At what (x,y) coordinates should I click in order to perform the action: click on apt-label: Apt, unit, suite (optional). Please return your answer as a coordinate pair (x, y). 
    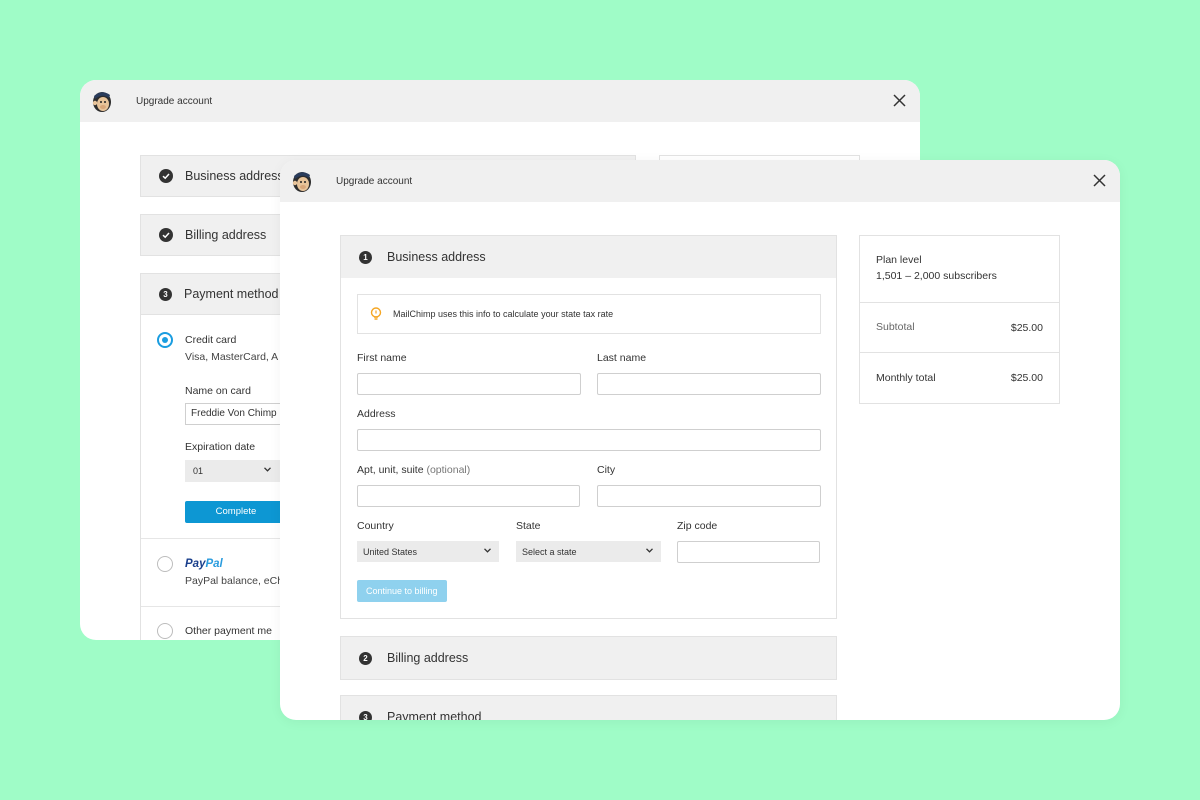
    Looking at the image, I should click on (414, 470).